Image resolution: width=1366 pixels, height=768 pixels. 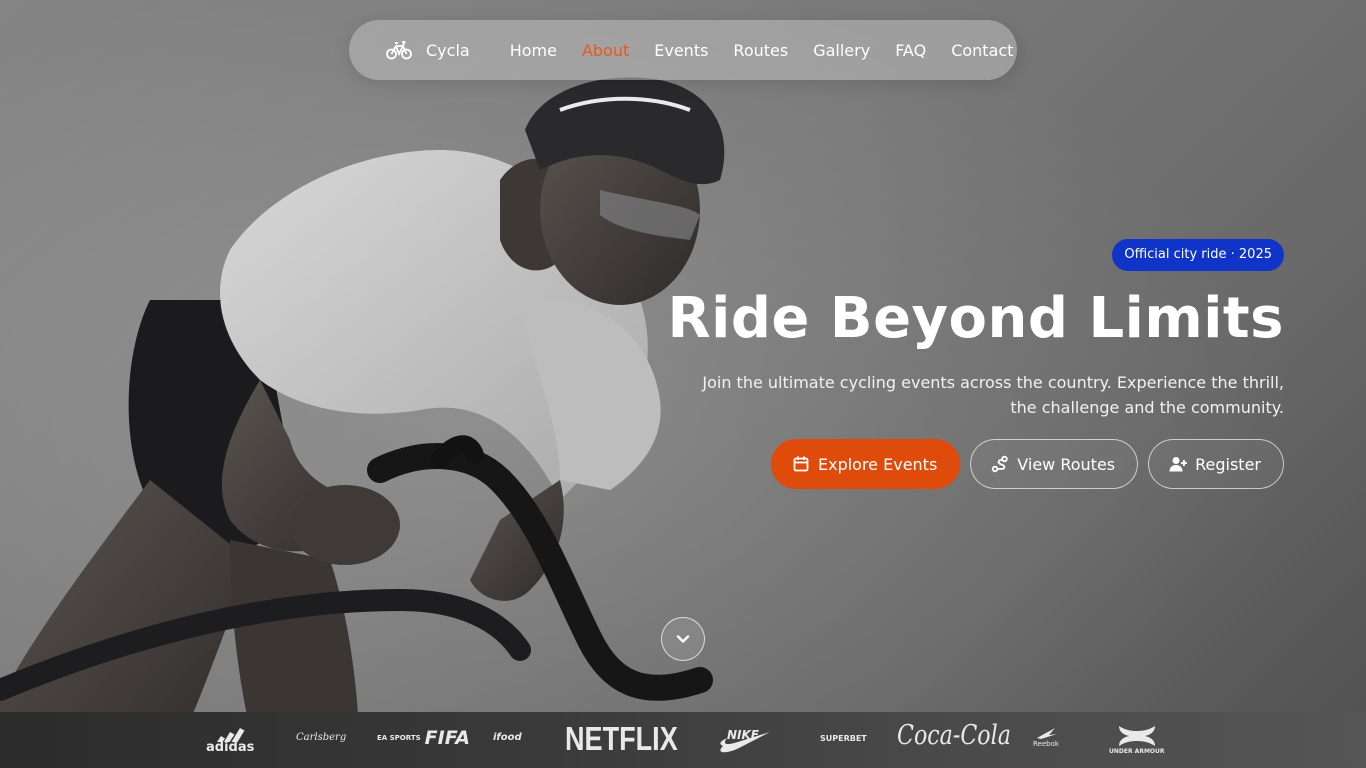 What do you see at coordinates (621, 738) in the screenshot?
I see `sponsor-netflix: NETFLIX` at bounding box center [621, 738].